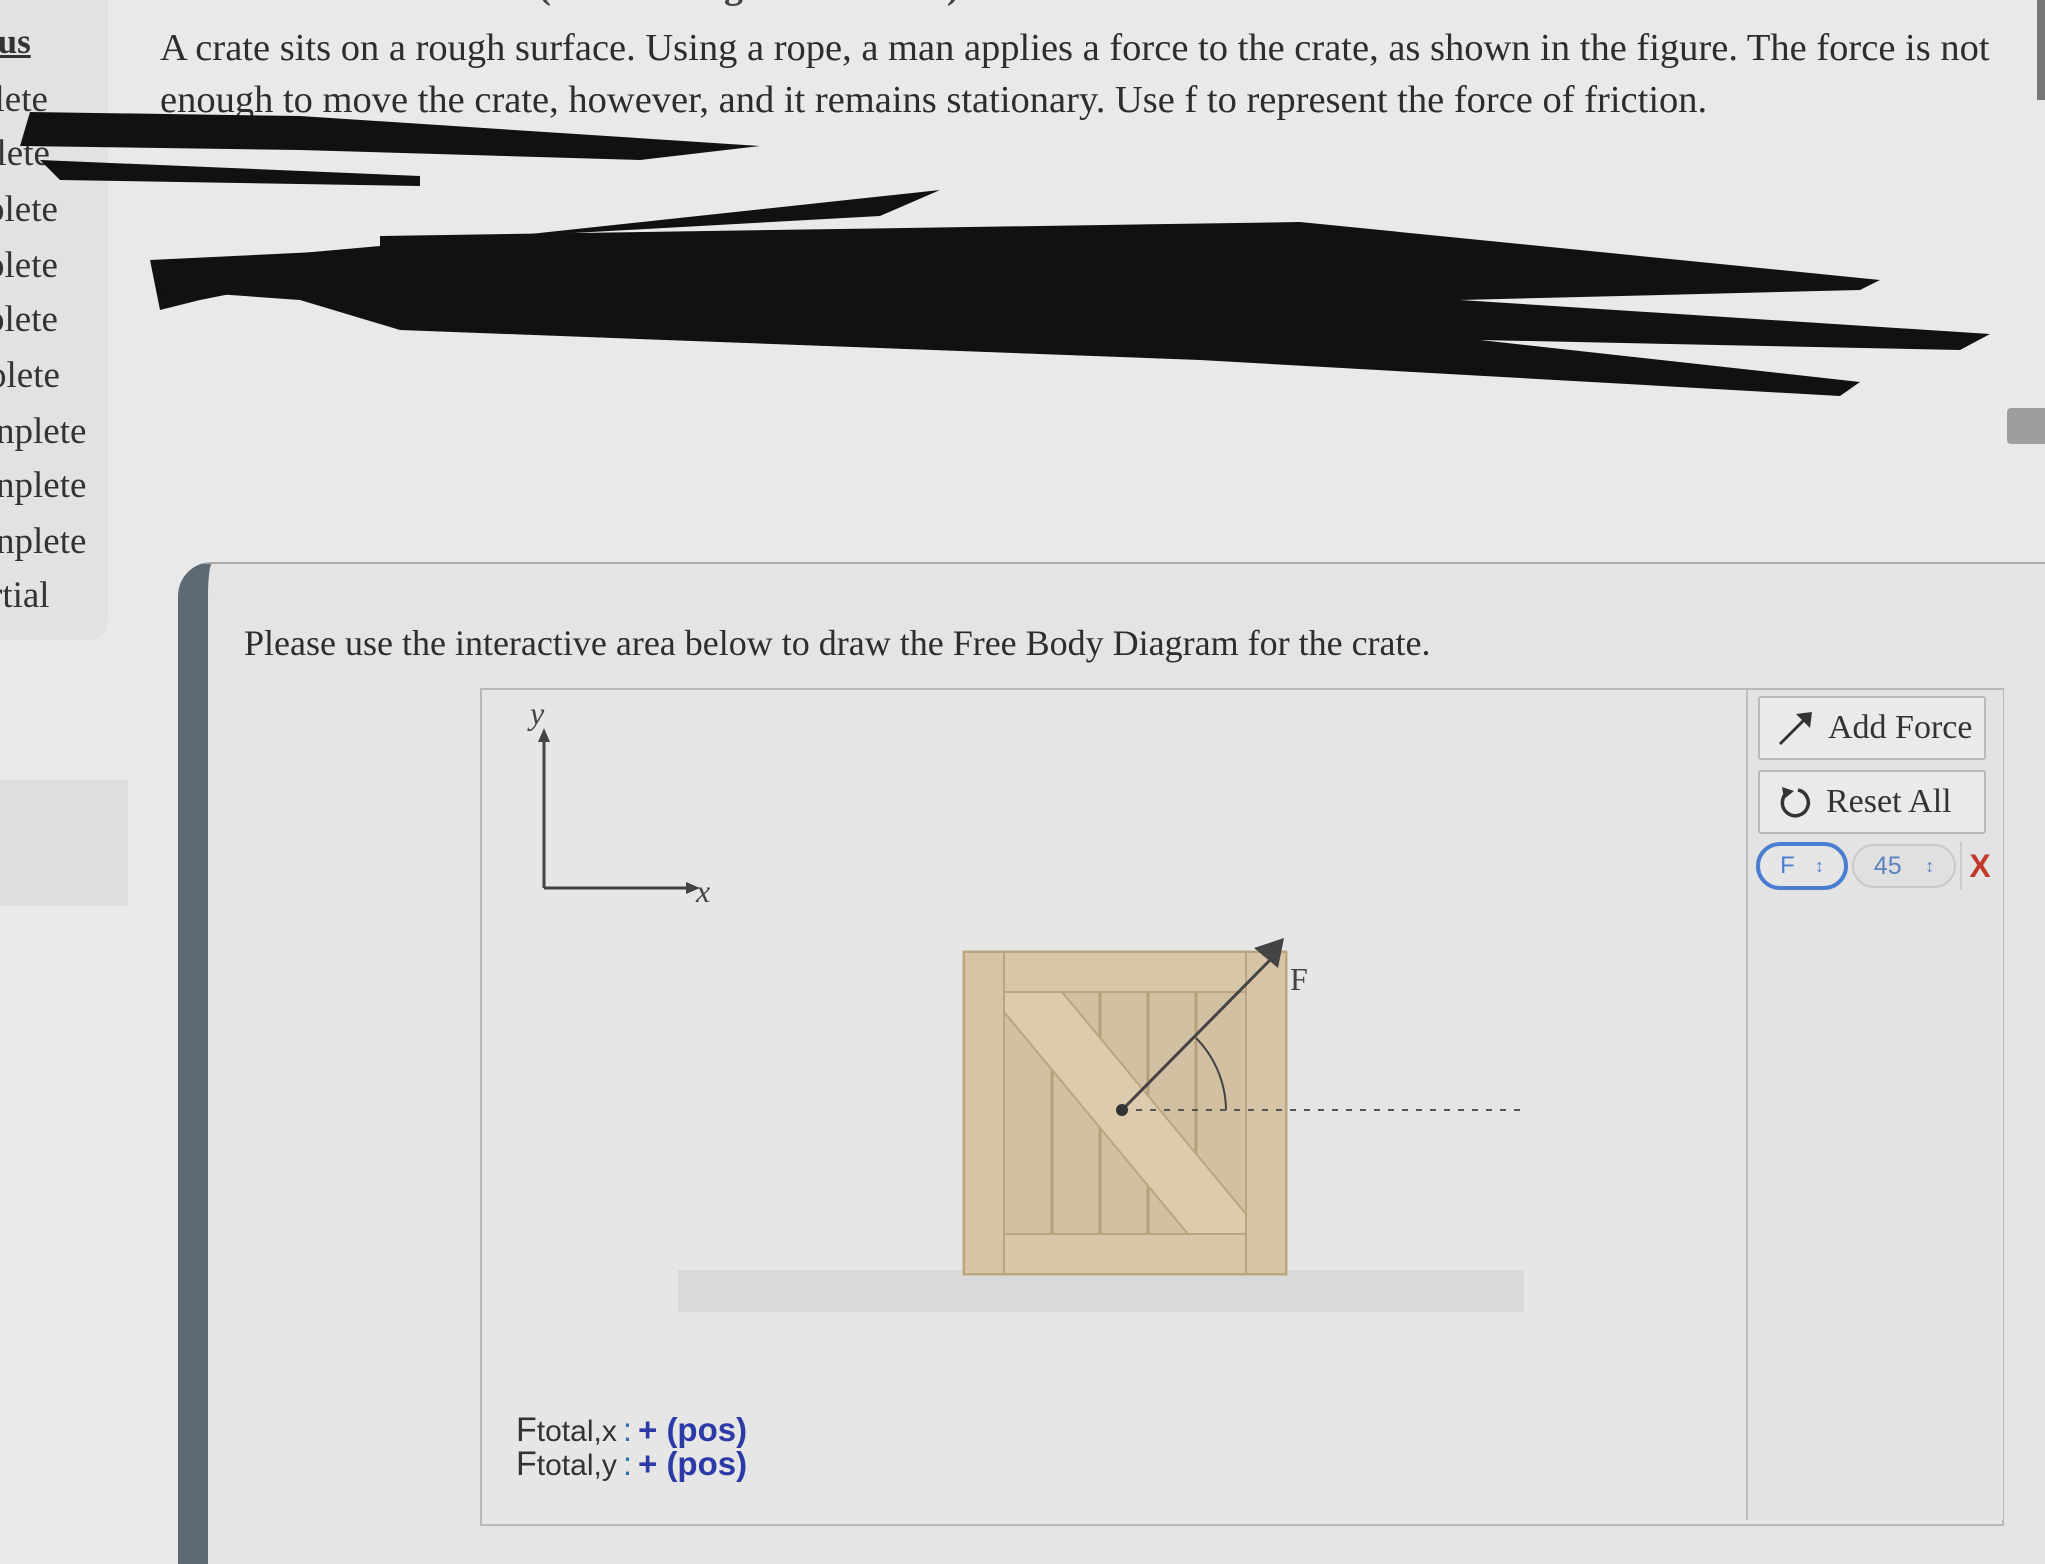  I want to click on force-totals: F total,x : + (pos) F total,y : + (pos), so click(632, 1447).